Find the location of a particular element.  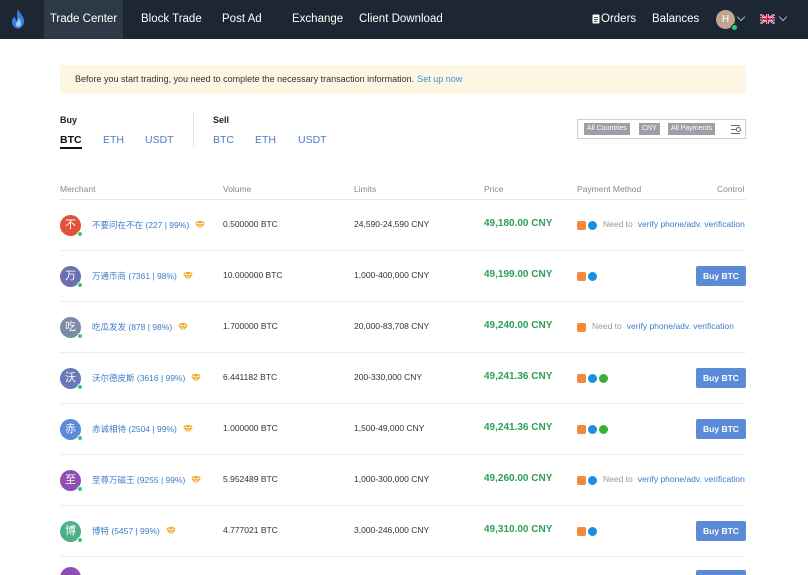

merchant-label: 博特 (5457 | 99%) is located at coordinates (126, 531).